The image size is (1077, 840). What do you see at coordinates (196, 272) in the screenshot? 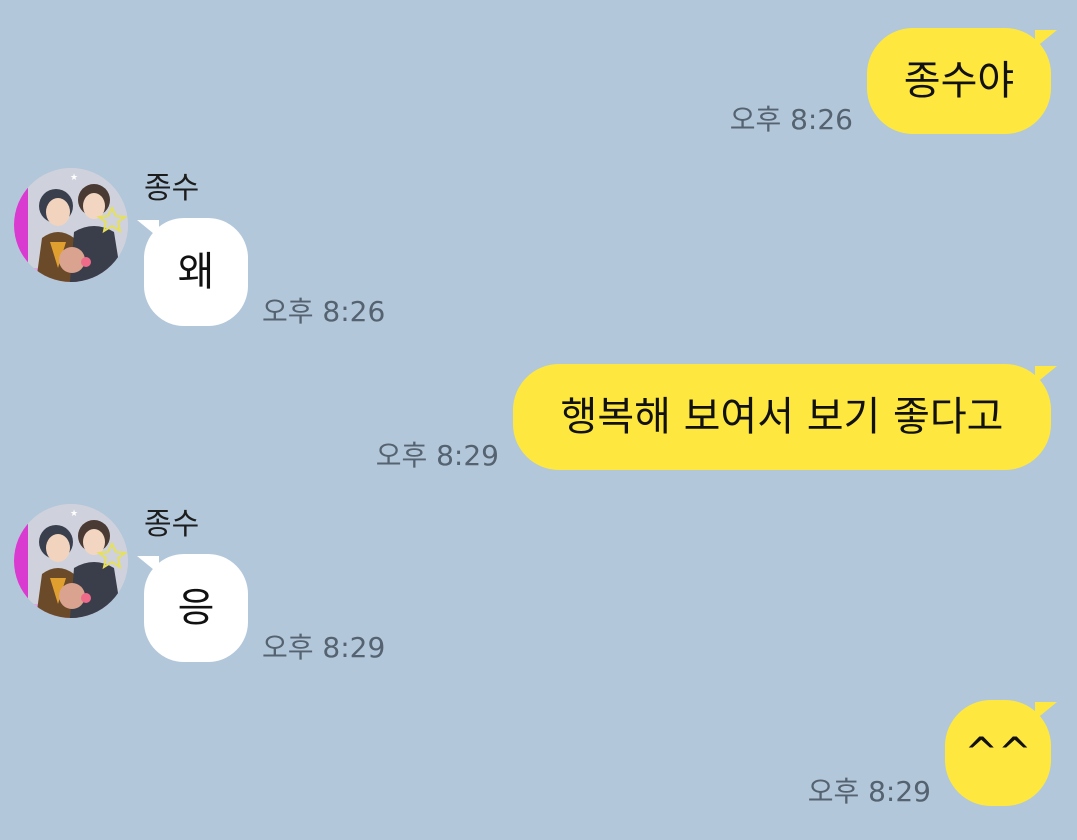
I see `message-bubble-incoming: 왜` at bounding box center [196, 272].